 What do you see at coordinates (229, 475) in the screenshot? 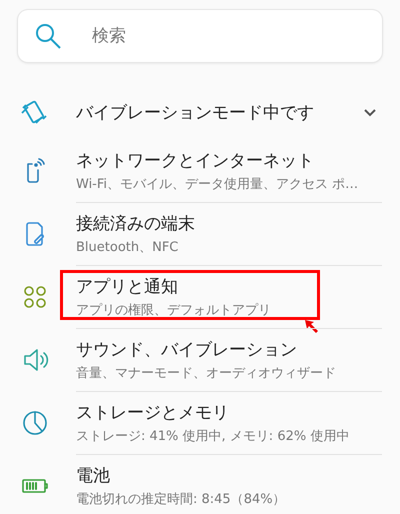
I see `item-title: 電池` at bounding box center [229, 475].